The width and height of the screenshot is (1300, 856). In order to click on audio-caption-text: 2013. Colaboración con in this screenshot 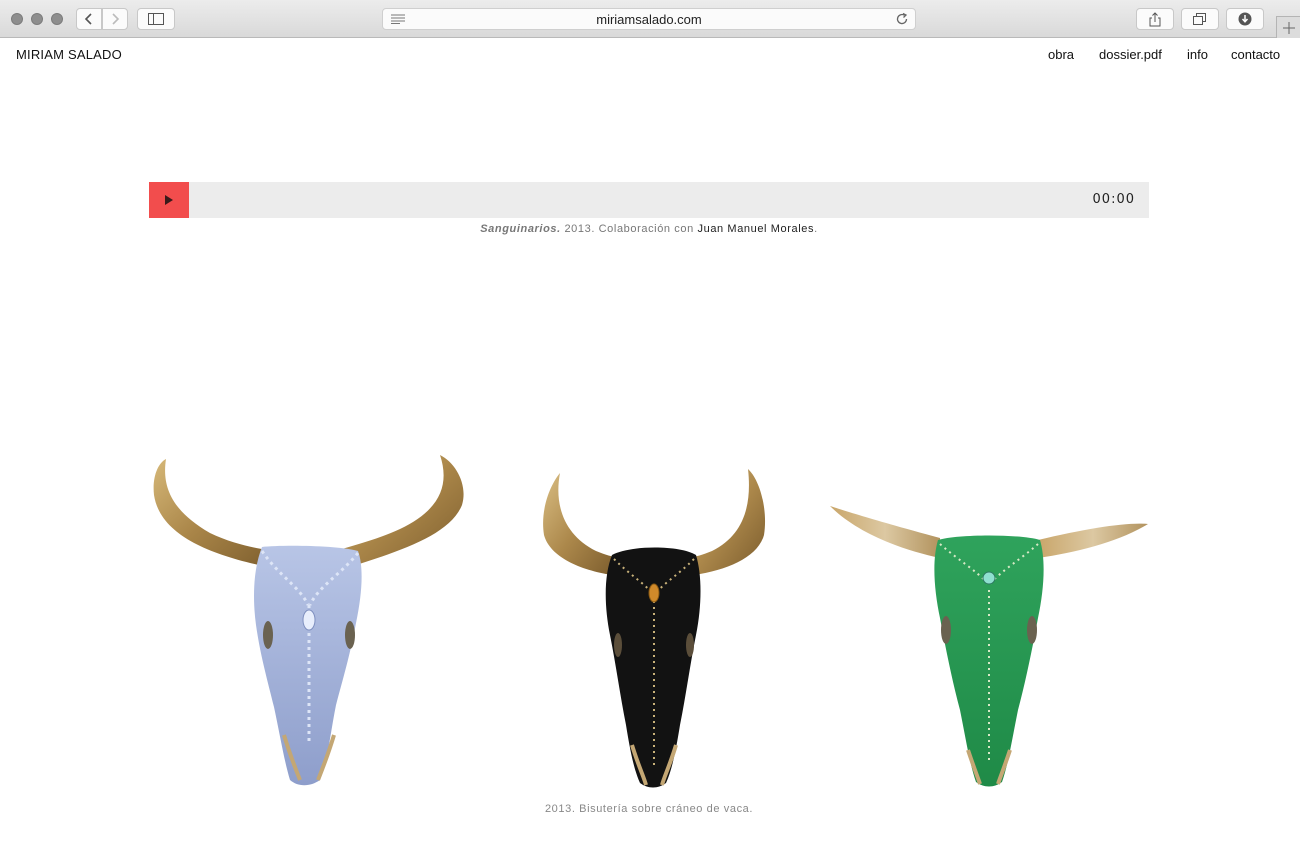, I will do `click(629, 229)`.